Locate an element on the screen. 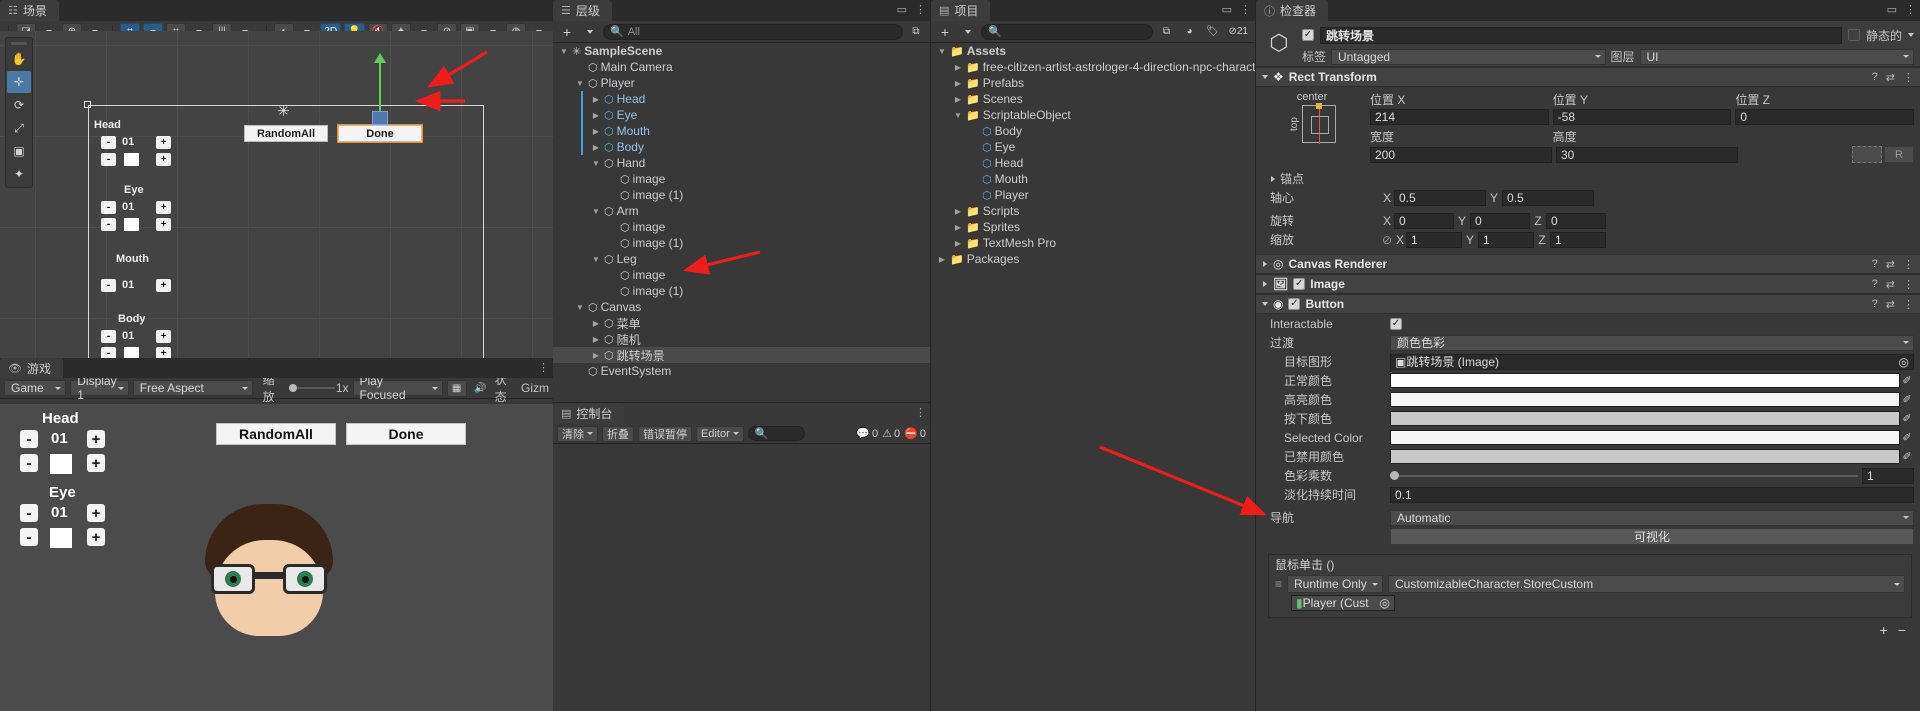  hierarchy-item-main-camera: ⬡ Main Camera is located at coordinates (741, 67).